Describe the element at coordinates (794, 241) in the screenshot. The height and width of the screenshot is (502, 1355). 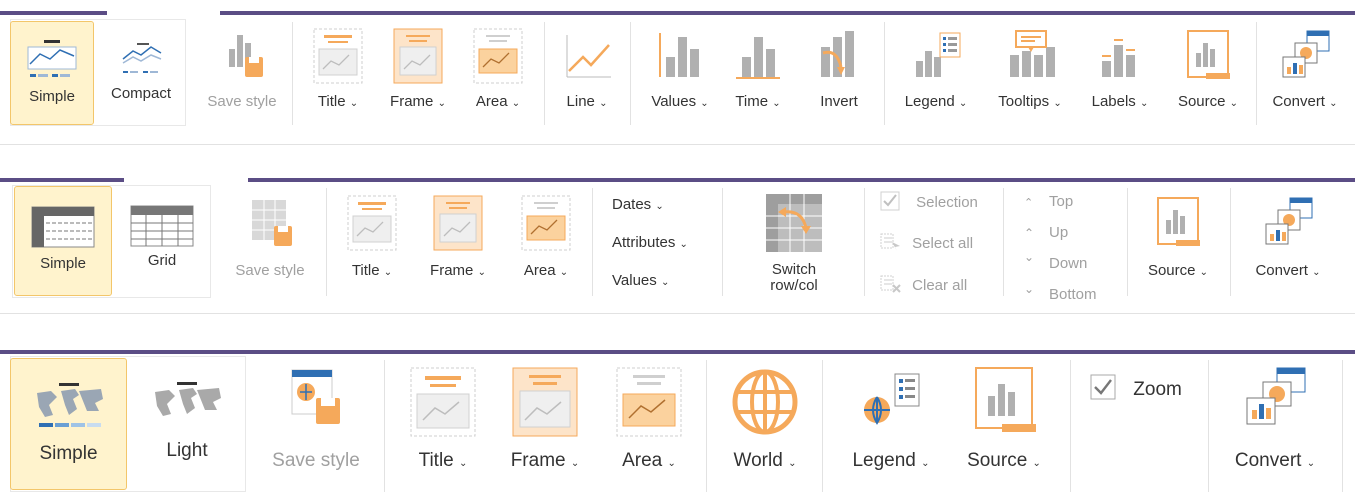
I see `switch-row-col-button: Switch row/col` at that location.